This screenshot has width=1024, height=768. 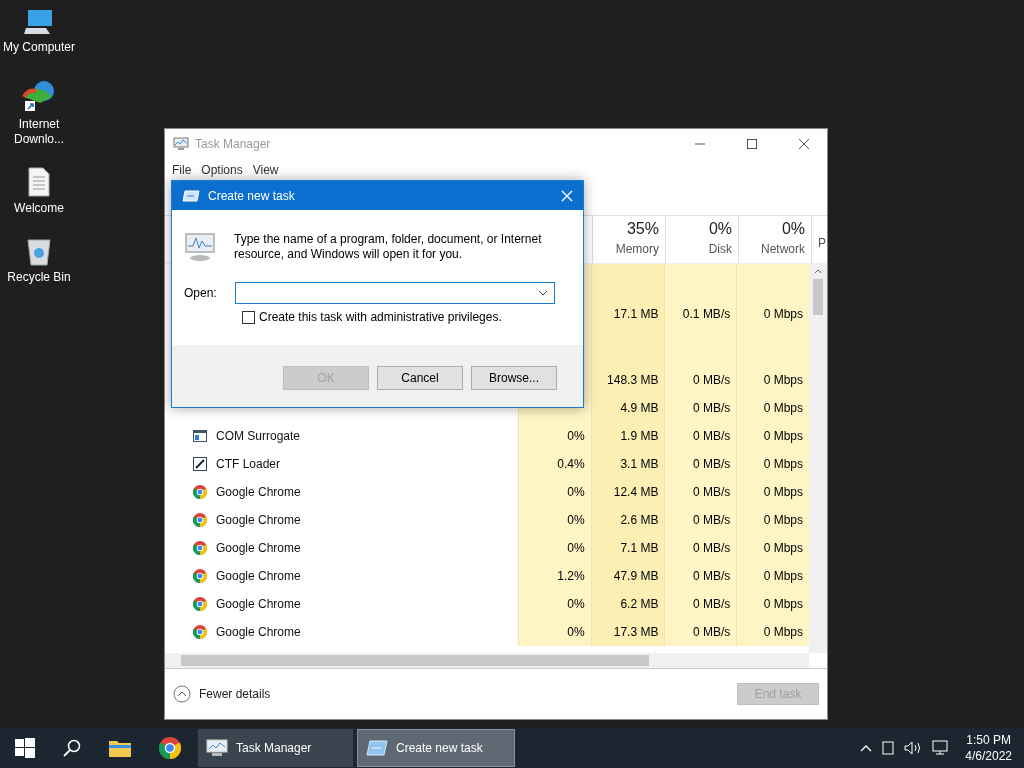 I want to click on taskbar-window-button: Task Manager, so click(x=275, y=748).